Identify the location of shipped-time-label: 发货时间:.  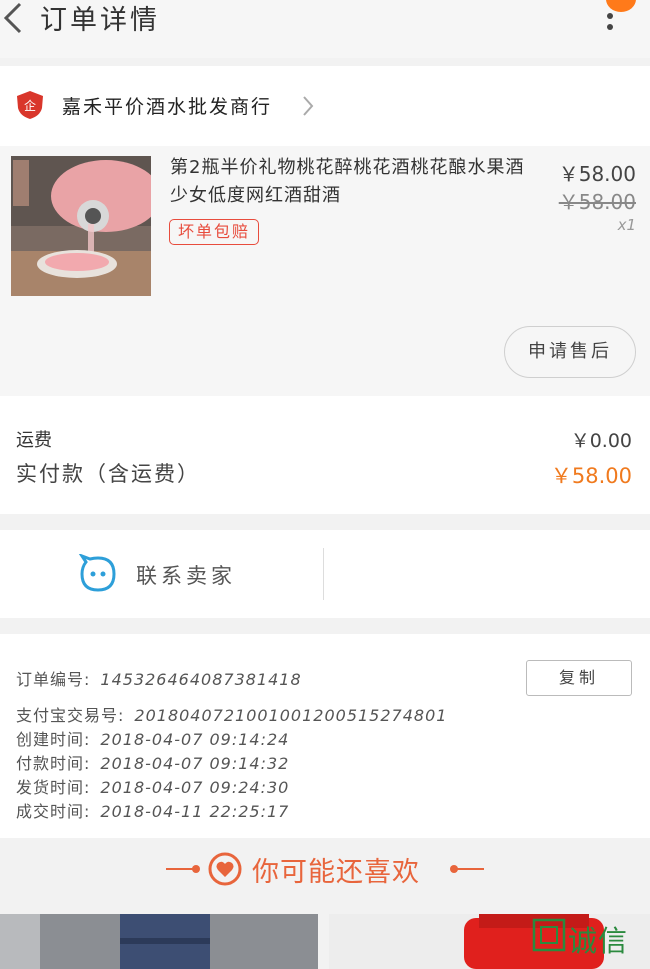
(53, 787).